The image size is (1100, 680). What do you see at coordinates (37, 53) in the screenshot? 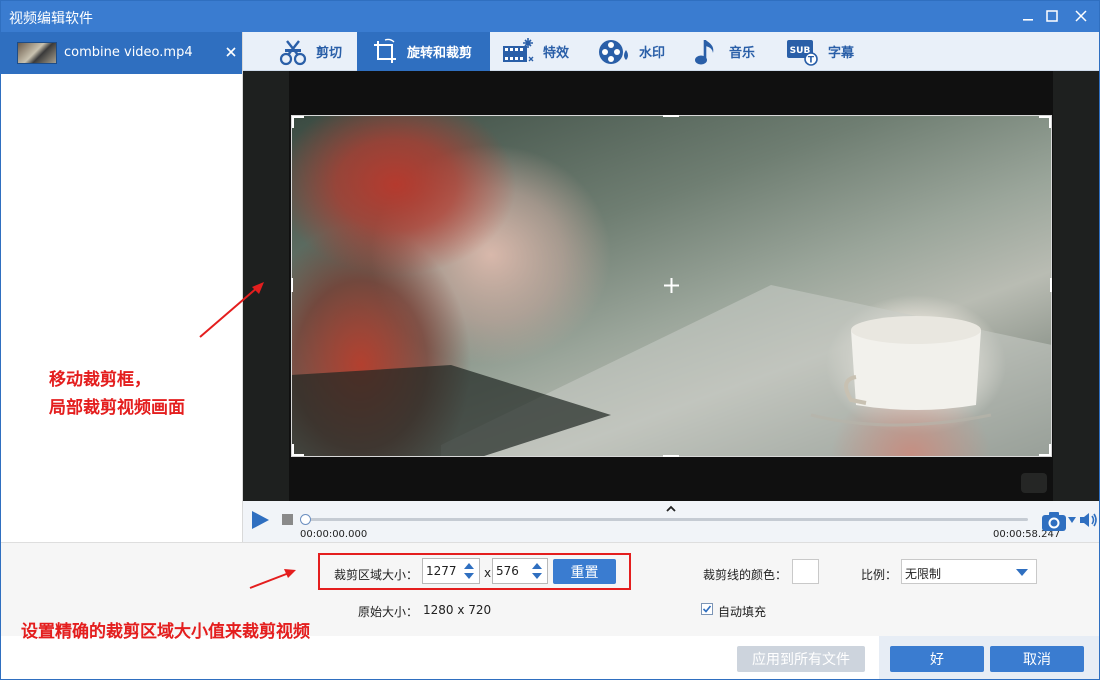
I see `video-thumbnail` at bounding box center [37, 53].